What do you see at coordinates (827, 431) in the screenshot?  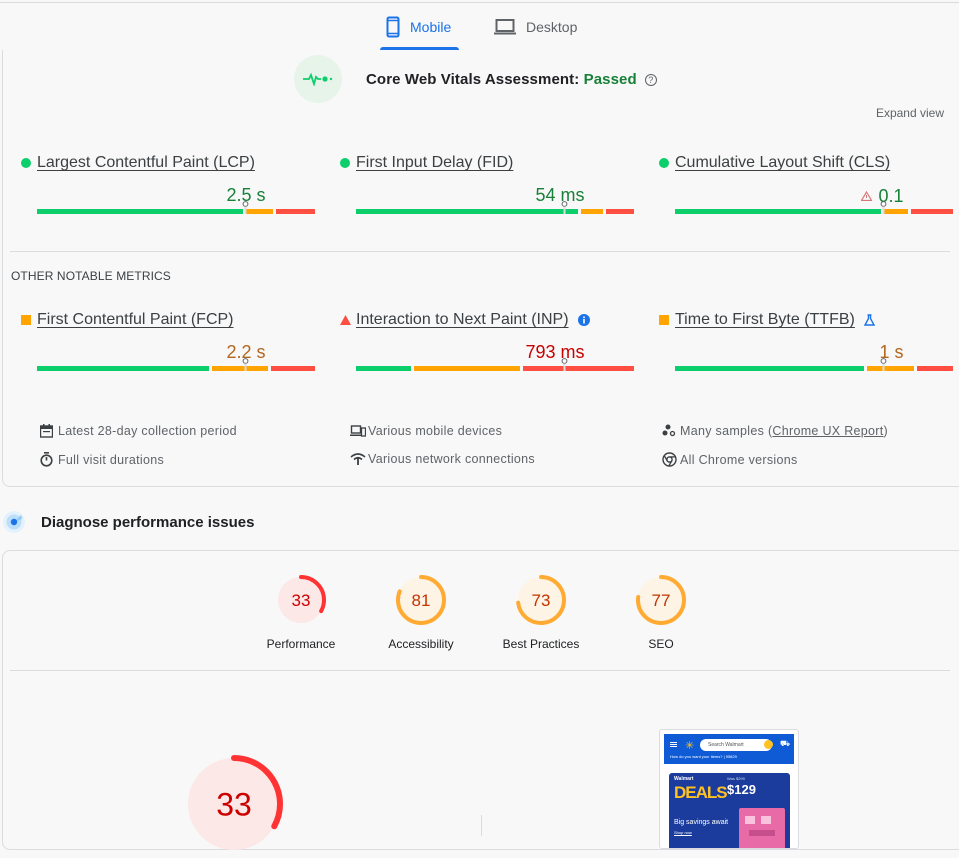 I see `chrome-ux-report-link: Chrome UX Report` at bounding box center [827, 431].